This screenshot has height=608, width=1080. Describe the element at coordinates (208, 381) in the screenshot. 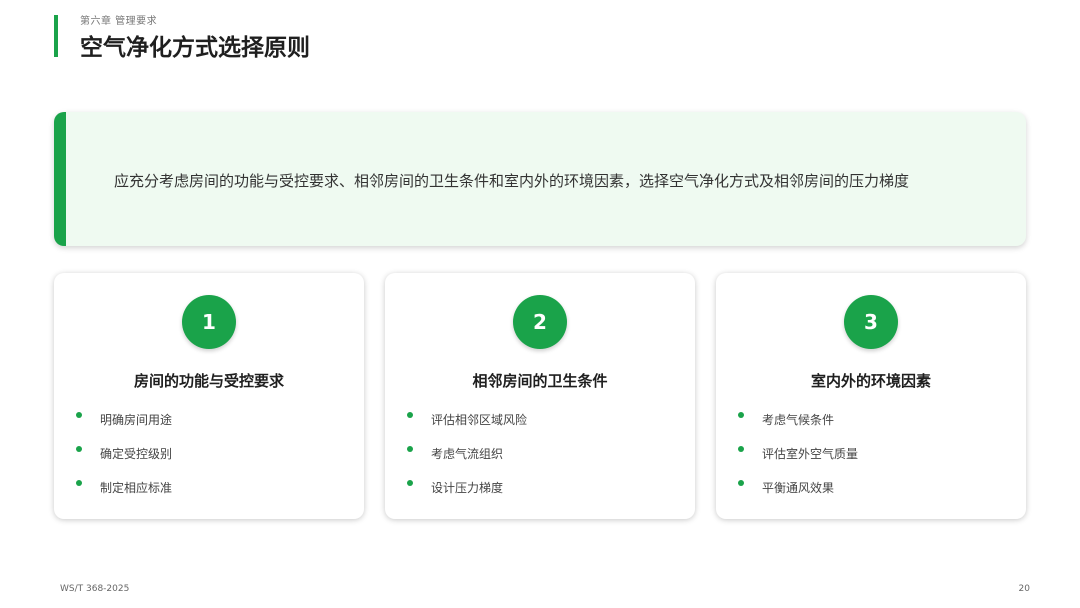

I see `card-title: 房间的功能与受控要求` at that location.